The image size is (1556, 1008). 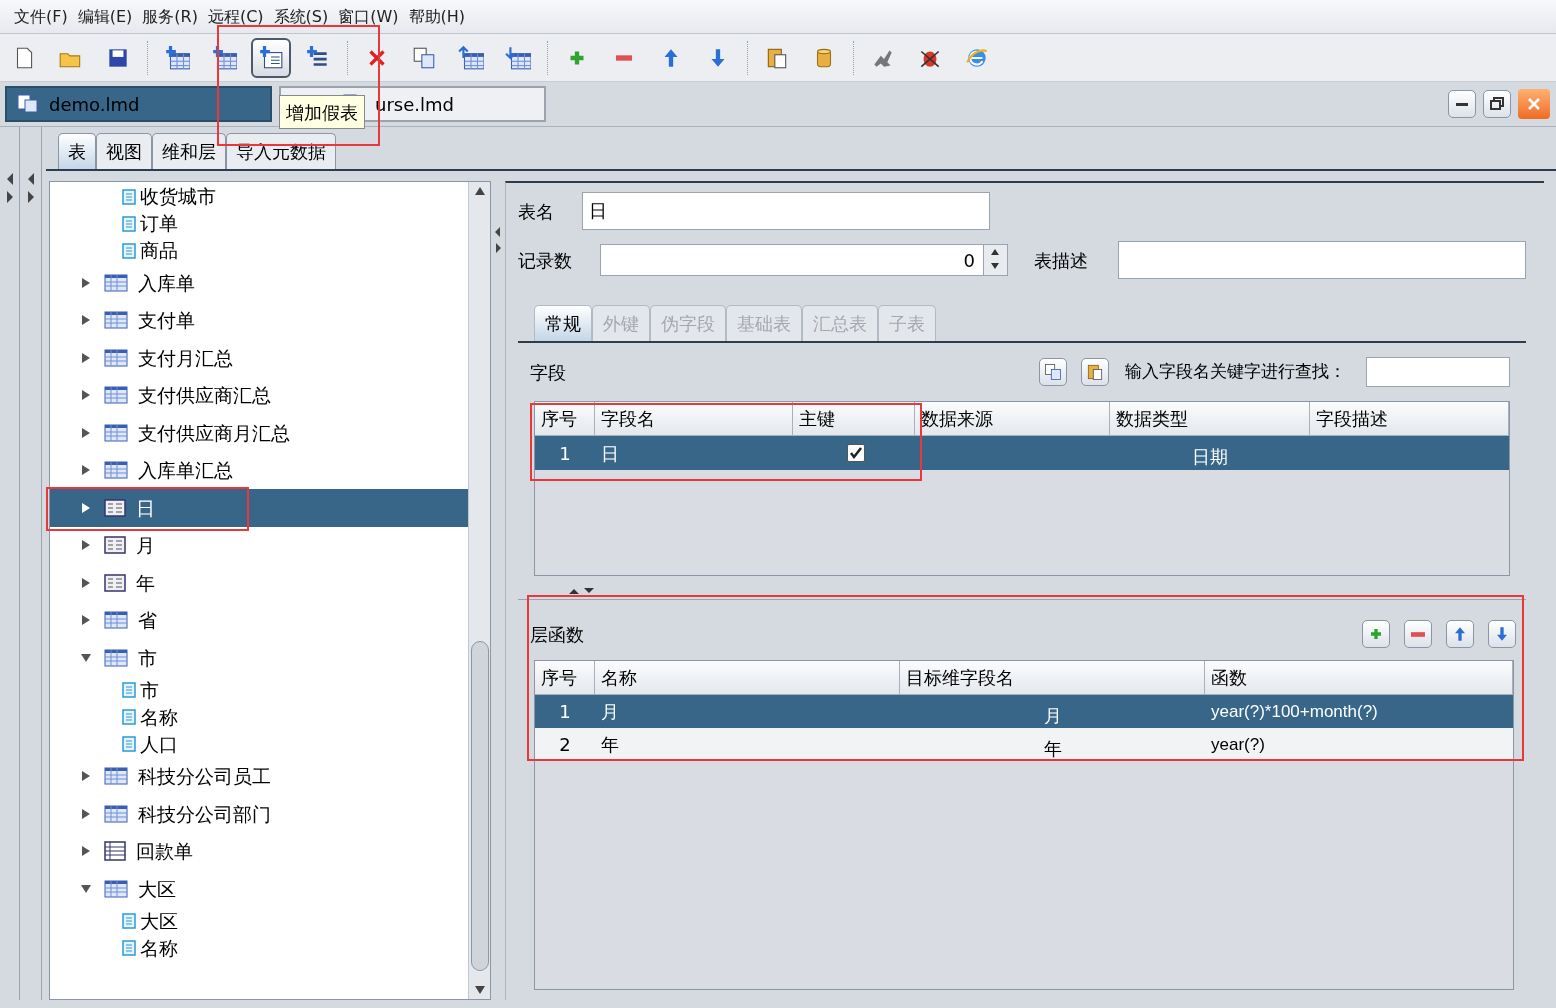 What do you see at coordinates (204, 776) in the screenshot?
I see `tree-item-label: 科技分公司员工` at bounding box center [204, 776].